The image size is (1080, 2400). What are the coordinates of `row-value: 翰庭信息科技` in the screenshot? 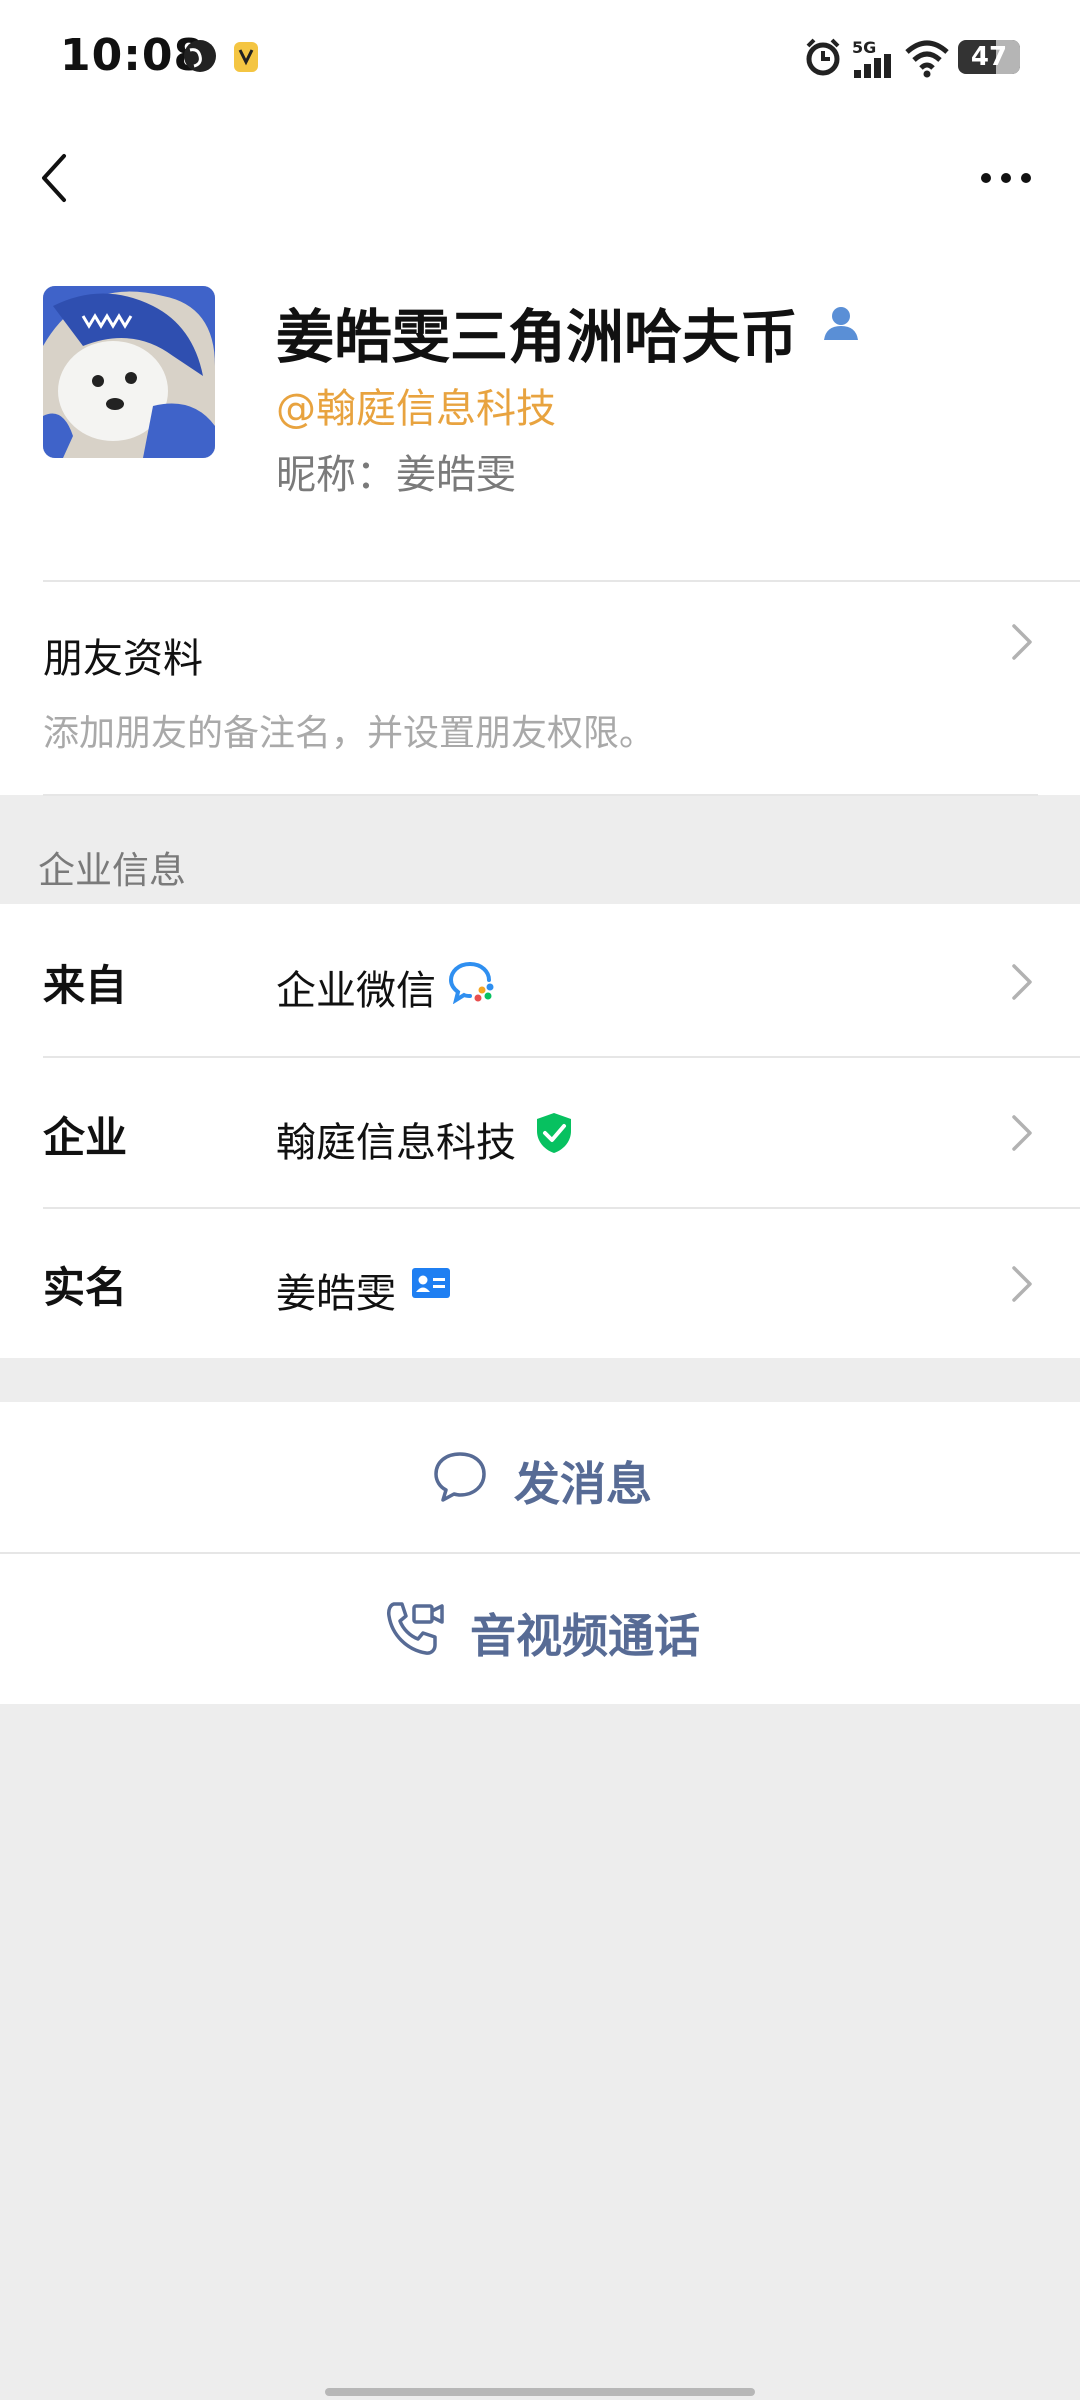 It's located at (396, 1143).